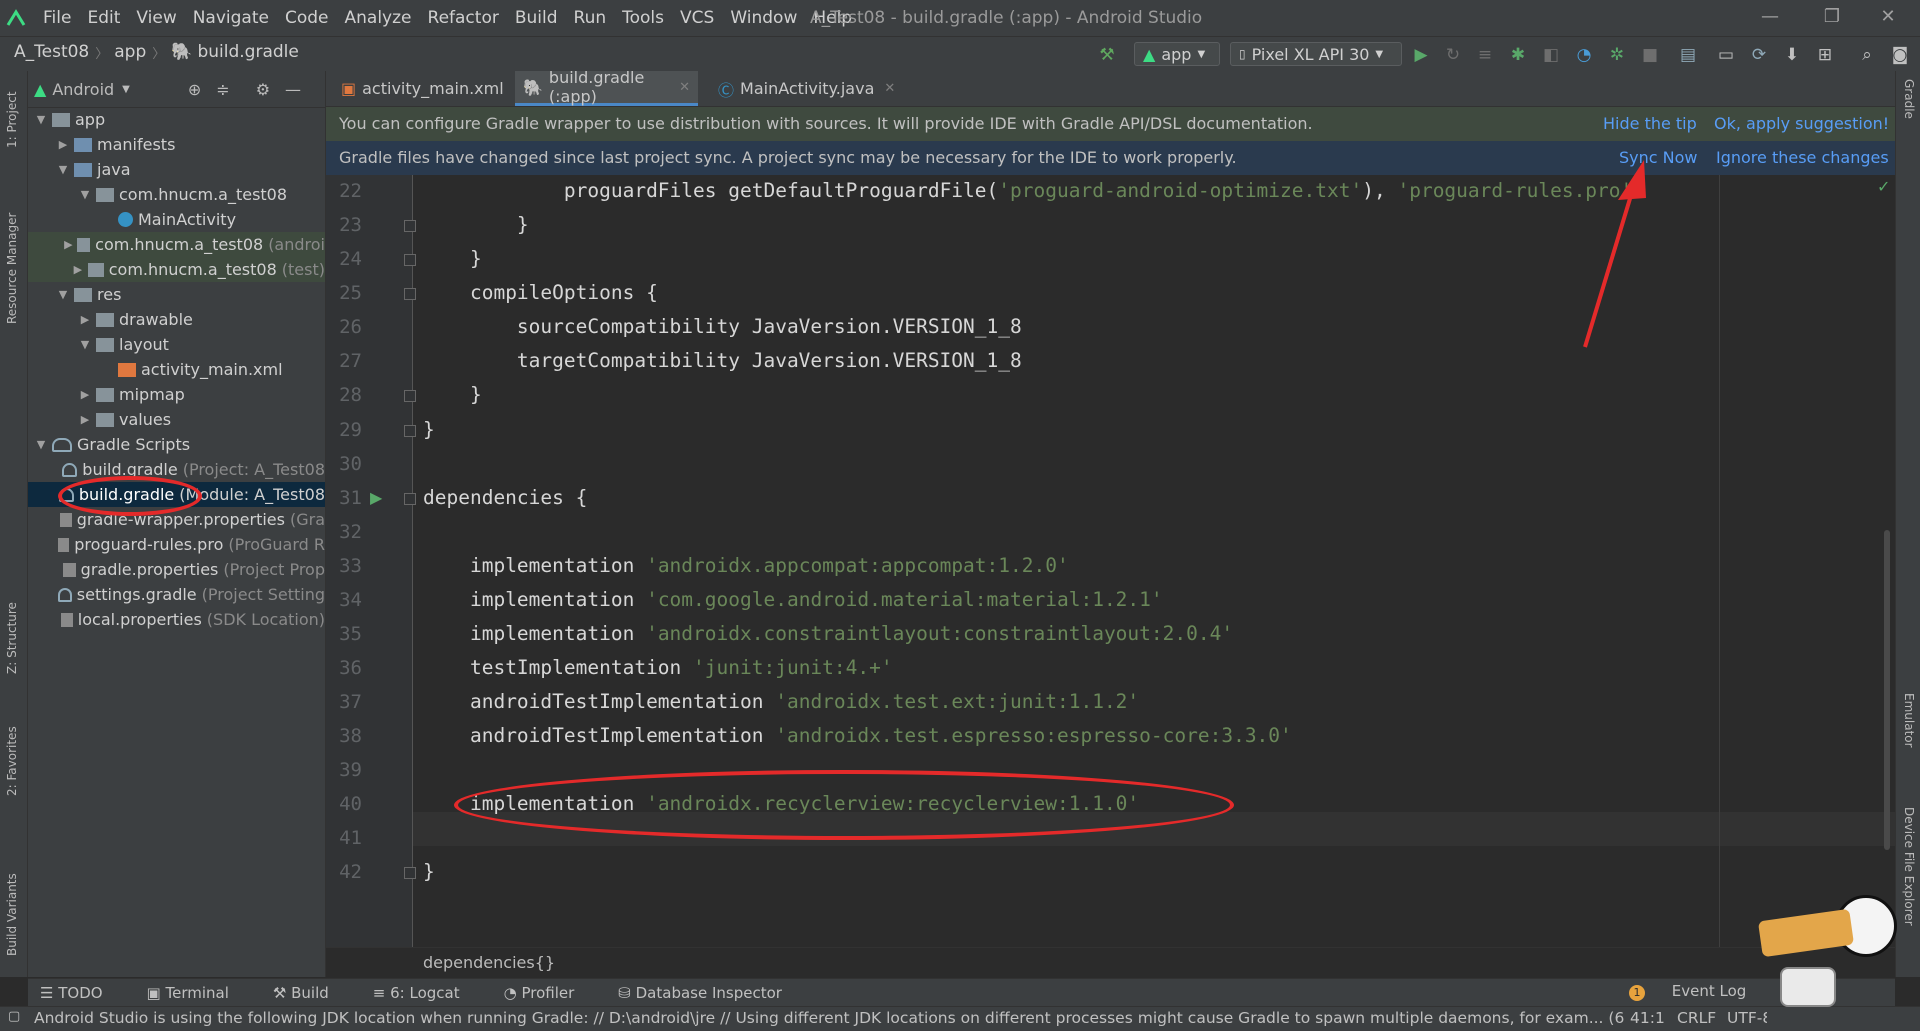  What do you see at coordinates (376, 497) in the screenshot?
I see `gutter-run-icon: ▶` at bounding box center [376, 497].